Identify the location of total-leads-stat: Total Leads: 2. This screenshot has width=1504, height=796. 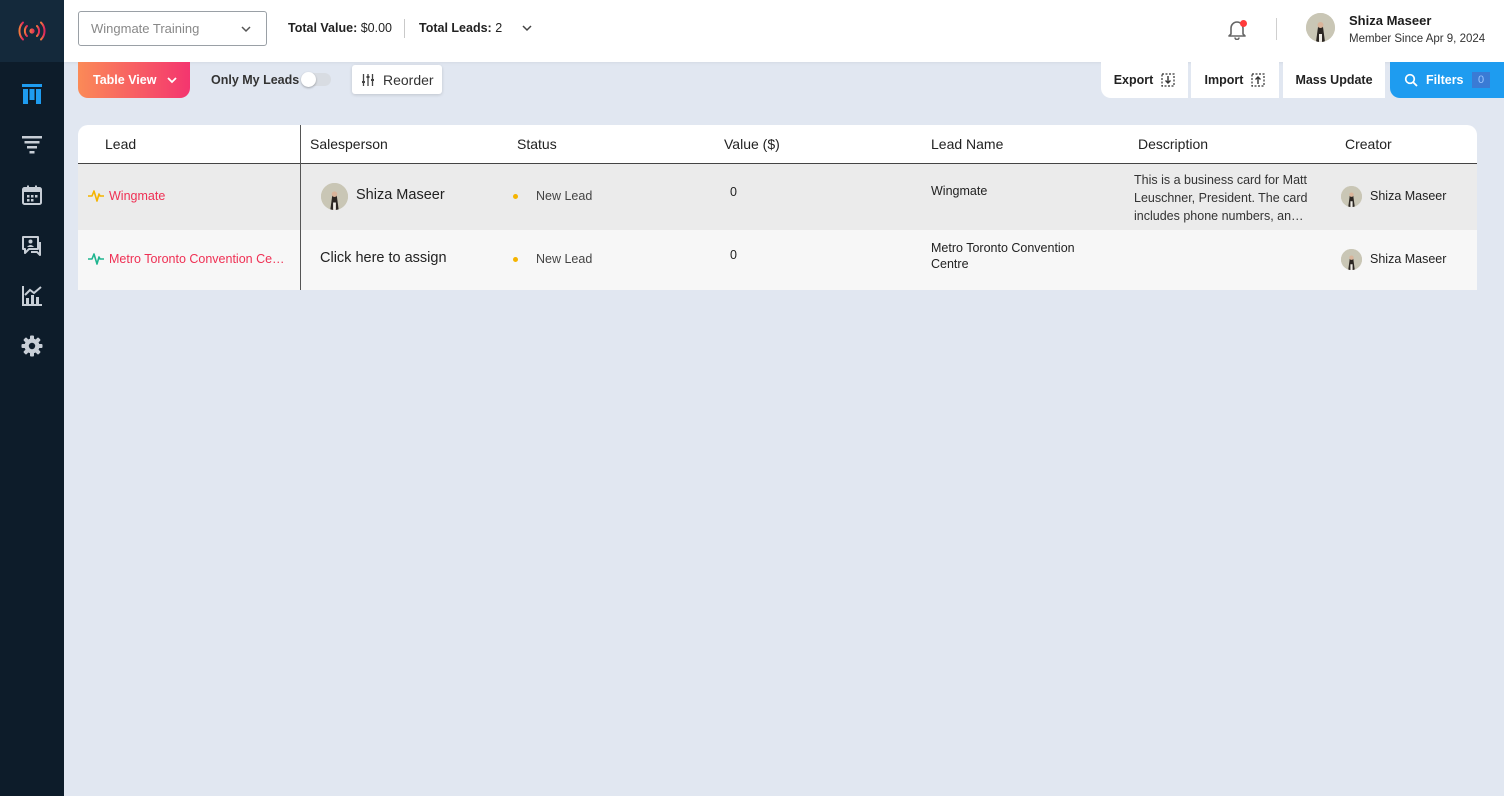
(460, 28).